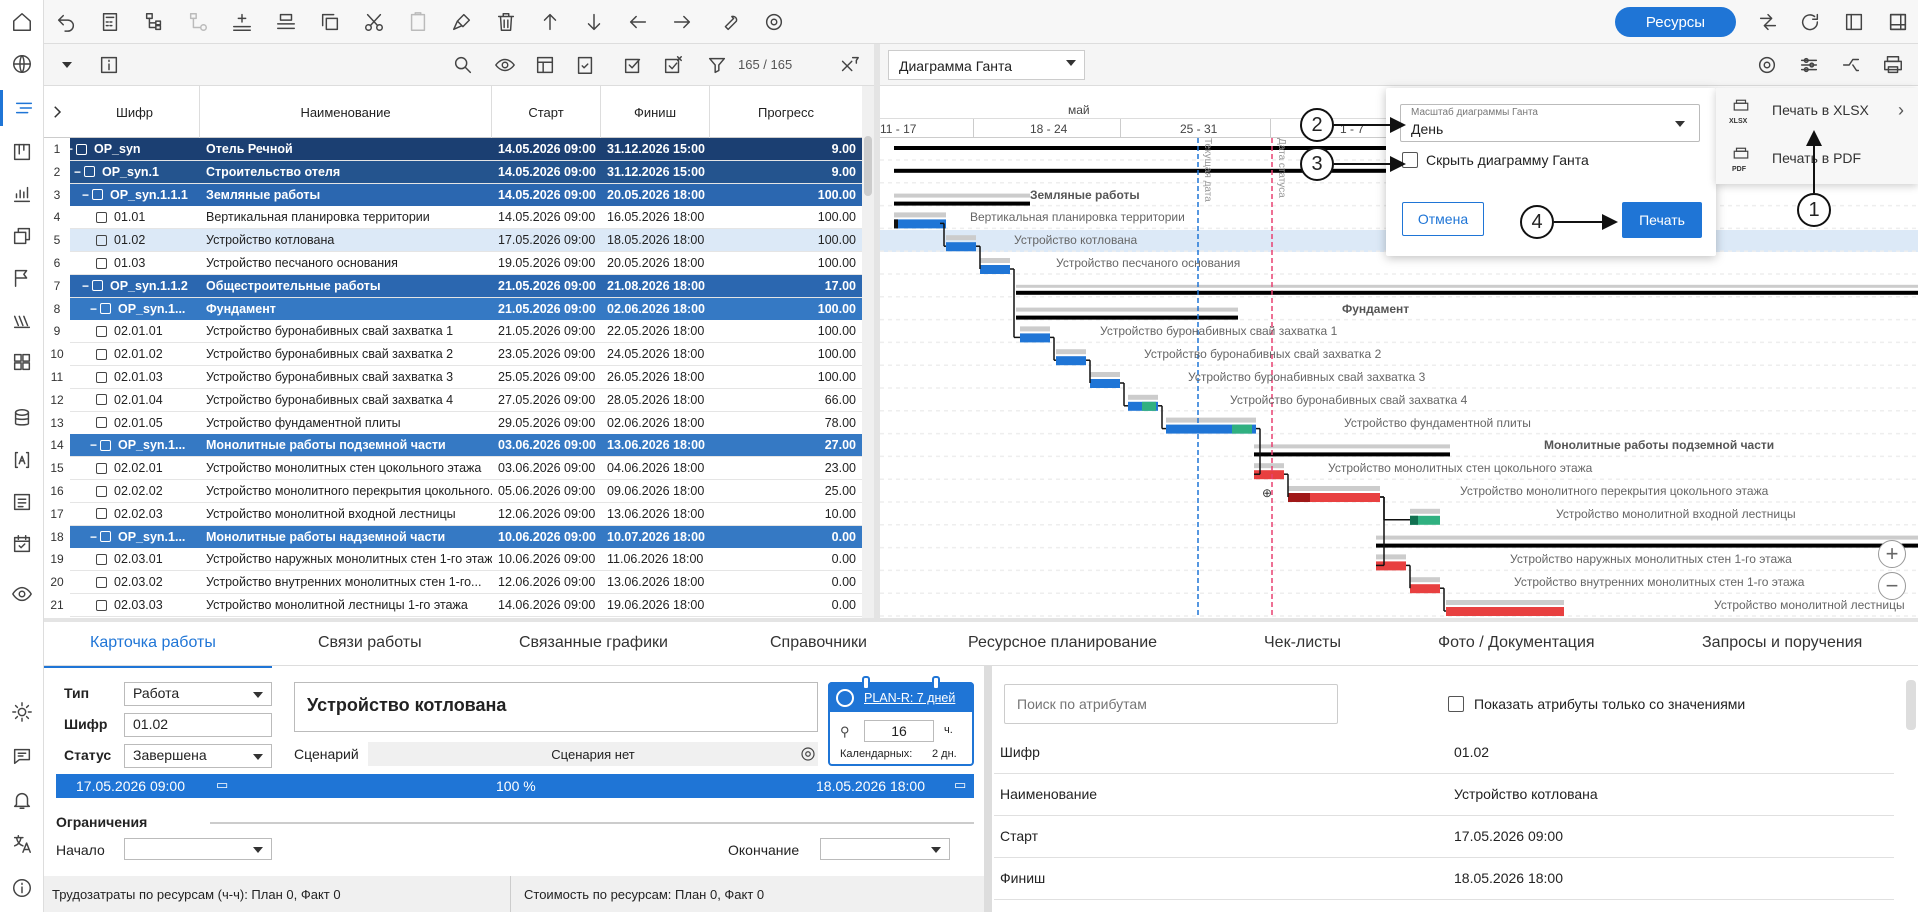  Describe the element at coordinates (638, 22) in the screenshot. I see `arrow-left-icon` at that location.